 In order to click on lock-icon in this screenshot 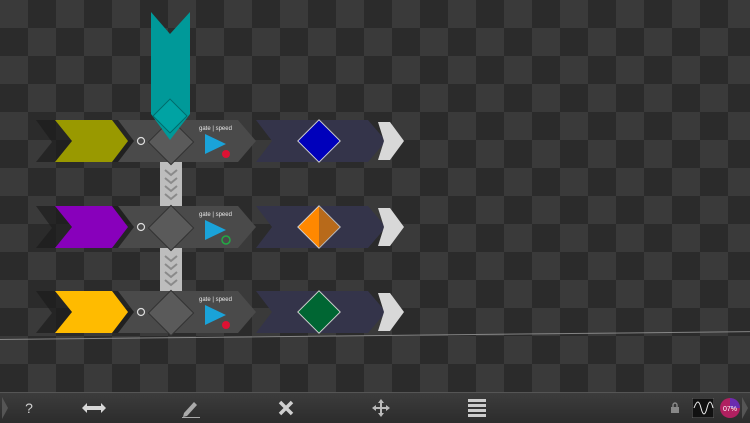, I will do `click(675, 407)`.